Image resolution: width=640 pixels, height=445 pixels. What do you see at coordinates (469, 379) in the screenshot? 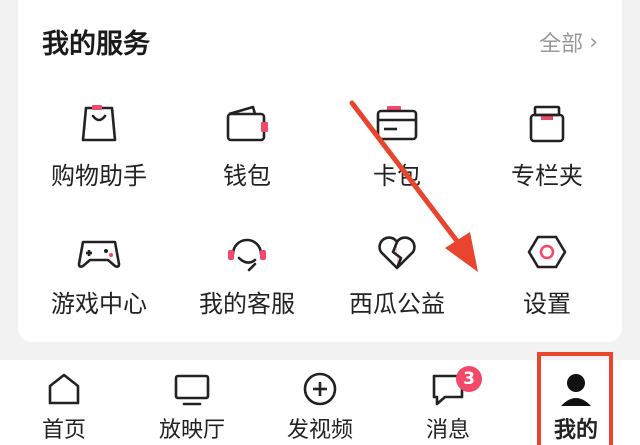
I see `unread-badge: 3` at bounding box center [469, 379].